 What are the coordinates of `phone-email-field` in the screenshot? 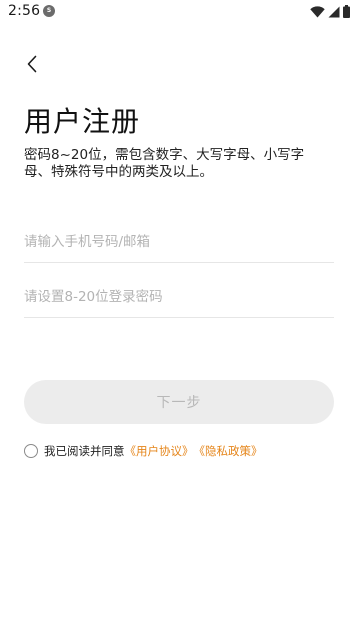 It's located at (179, 242).